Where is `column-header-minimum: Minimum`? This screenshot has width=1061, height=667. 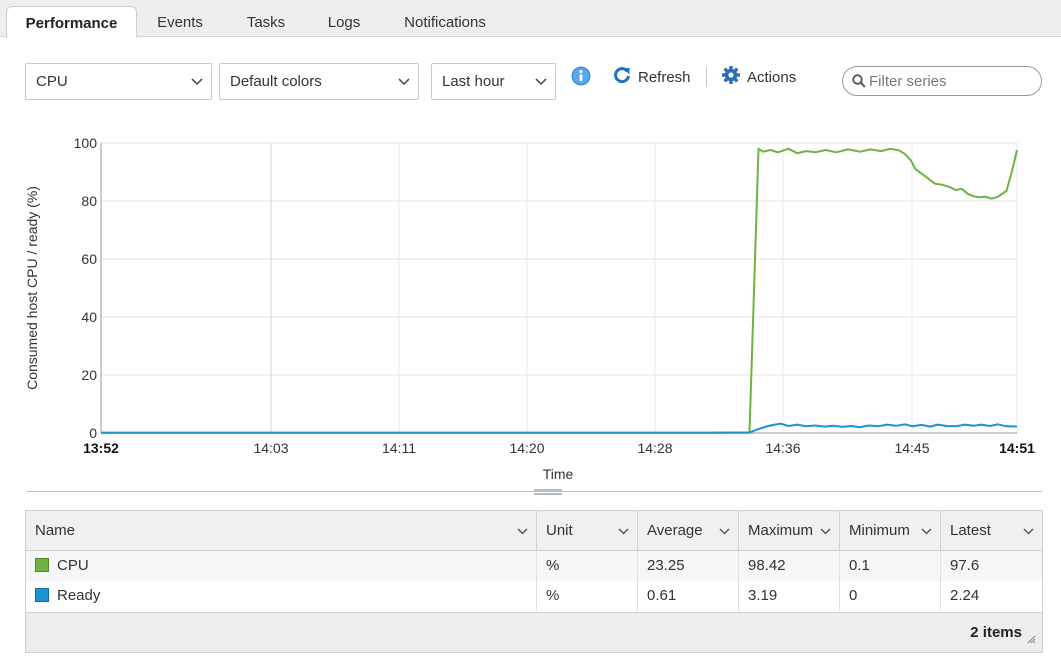 column-header-minimum: Minimum is located at coordinates (890, 531).